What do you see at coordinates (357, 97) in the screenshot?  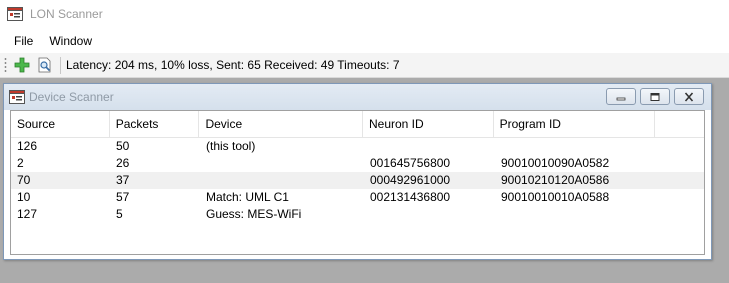 I see `device-scanner-title-bar: Device Scanner` at bounding box center [357, 97].